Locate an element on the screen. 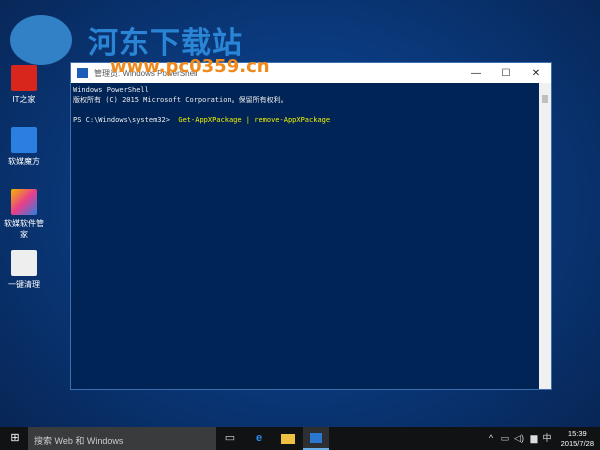 The width and height of the screenshot is (600, 450). desktop-icon-software-manager: 软媒软件管家 is located at coordinates (24, 214).